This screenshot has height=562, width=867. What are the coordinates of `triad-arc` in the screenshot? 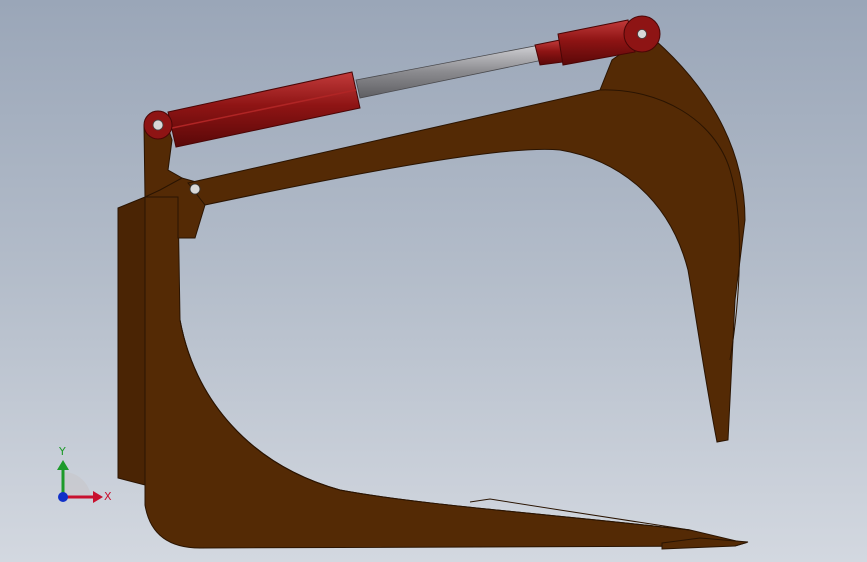 It's located at (77, 484).